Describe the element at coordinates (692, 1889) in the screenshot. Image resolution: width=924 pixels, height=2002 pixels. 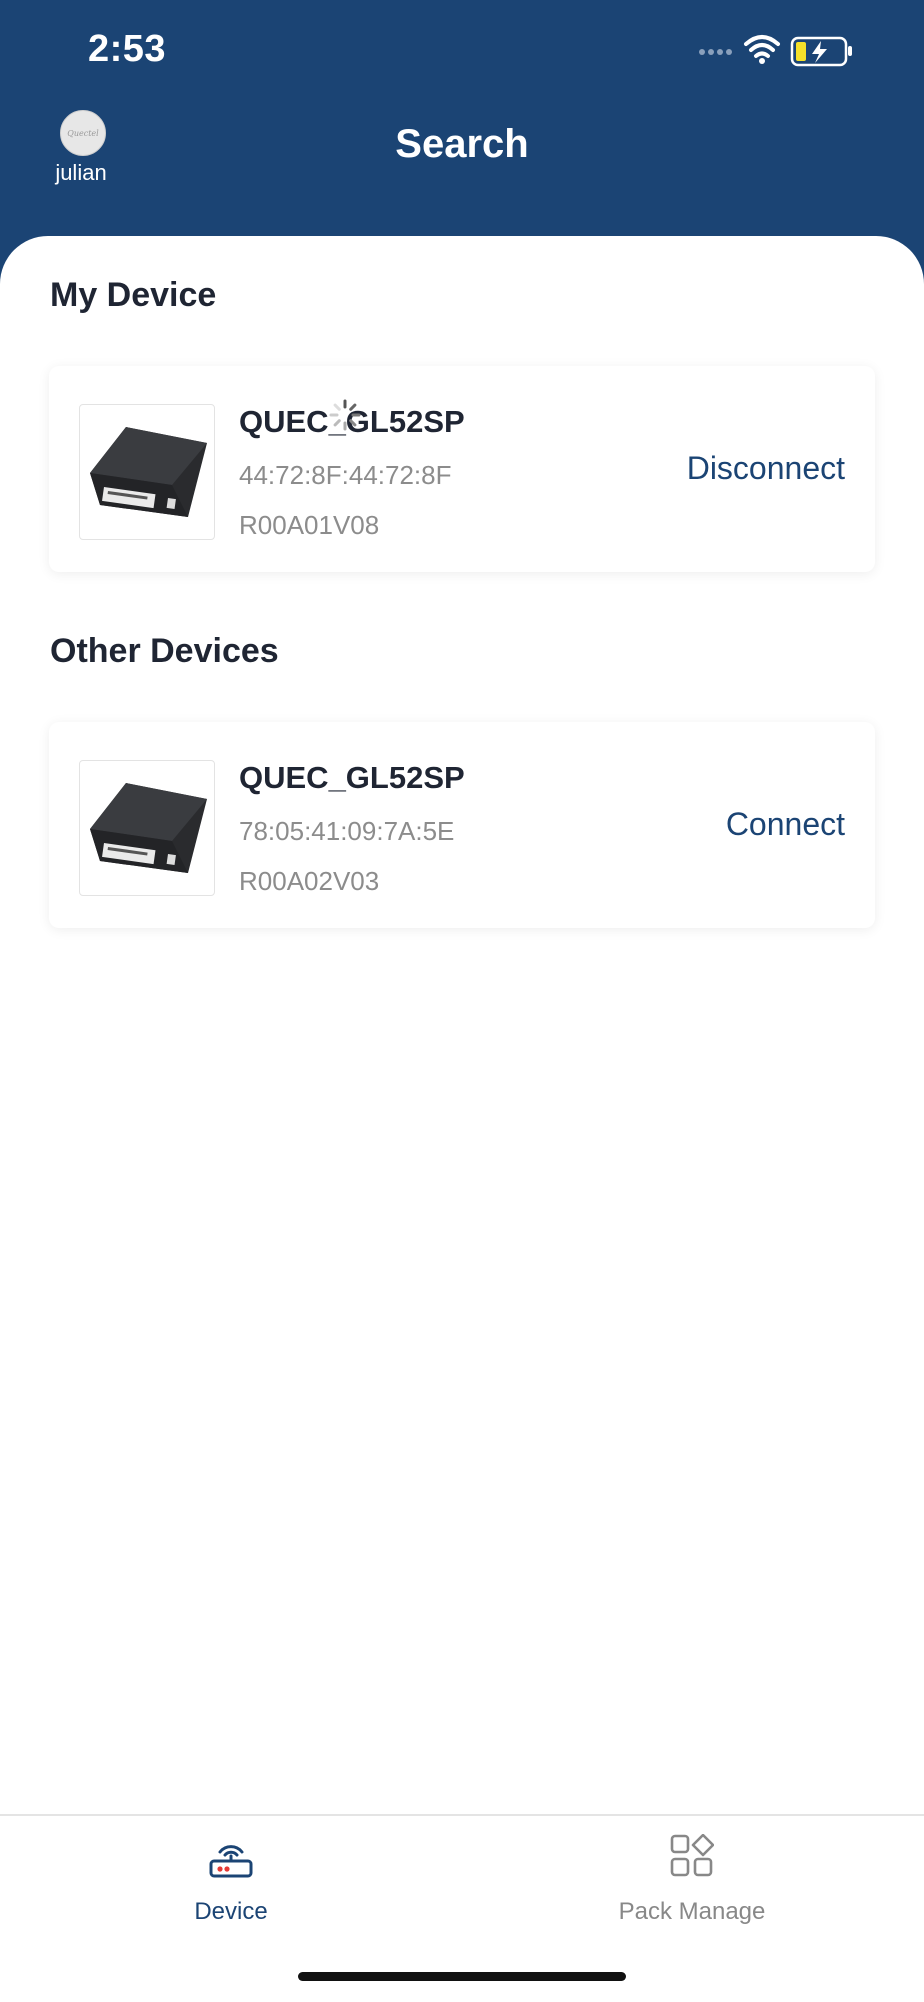
I see `tab-pack-manage: Pack Manage` at that location.